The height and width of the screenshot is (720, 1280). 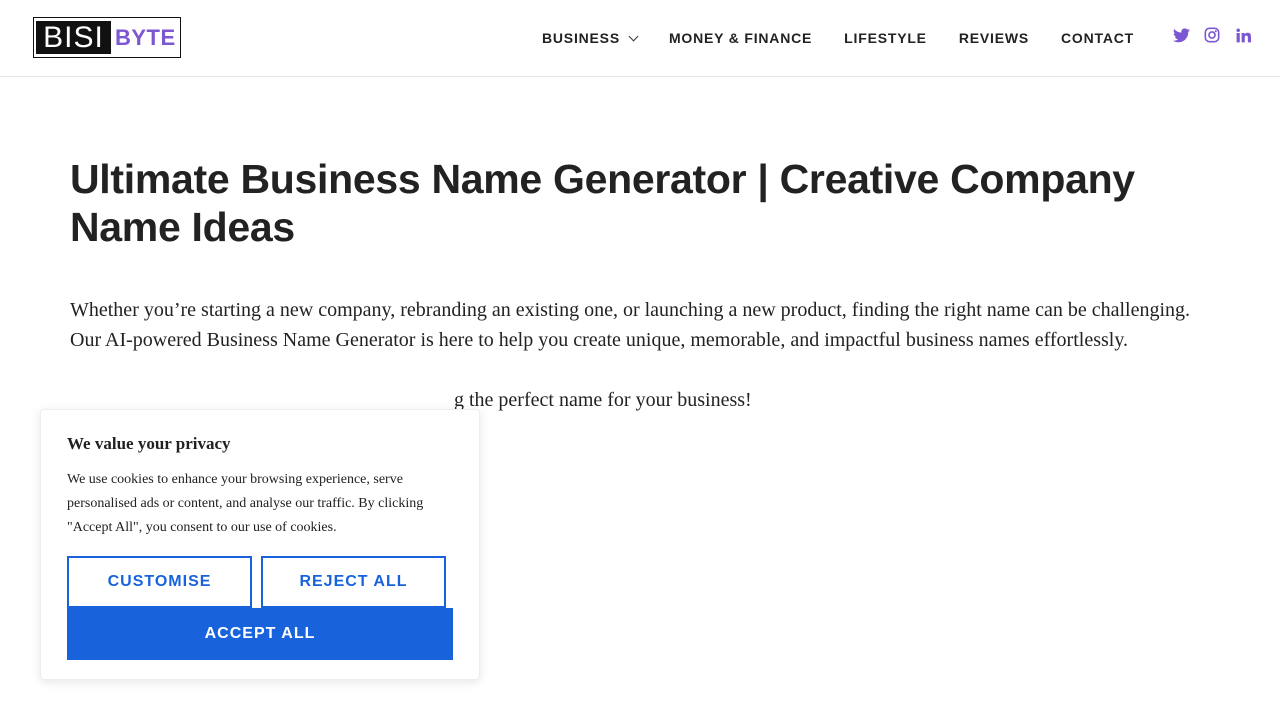 I want to click on logo-text-secondary: BYTE, so click(x=145, y=37).